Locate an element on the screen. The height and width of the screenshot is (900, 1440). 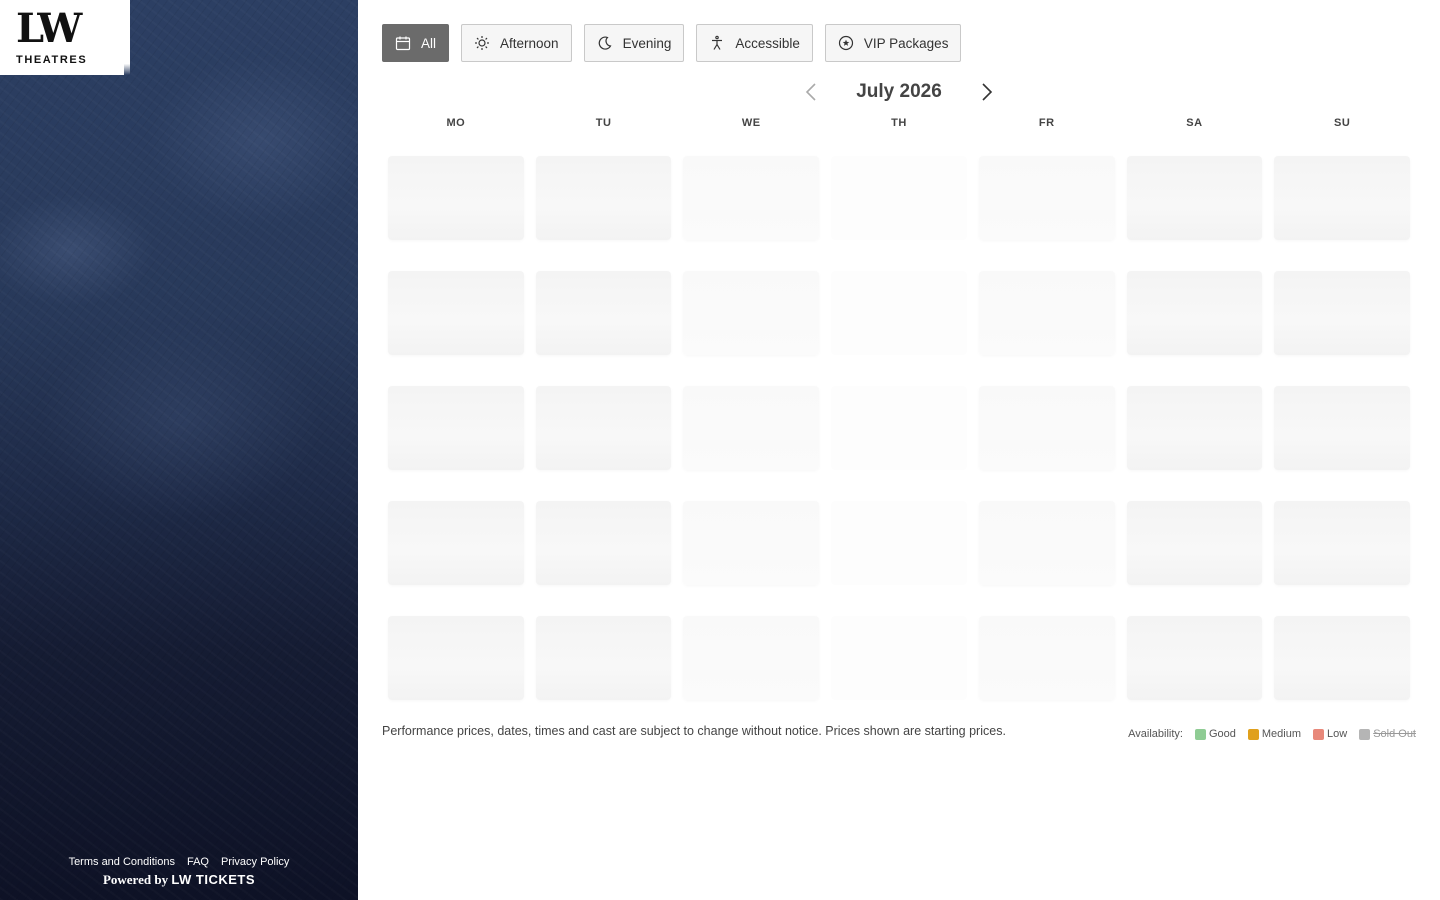
filter-evening-button: Evening is located at coordinates (634, 43).